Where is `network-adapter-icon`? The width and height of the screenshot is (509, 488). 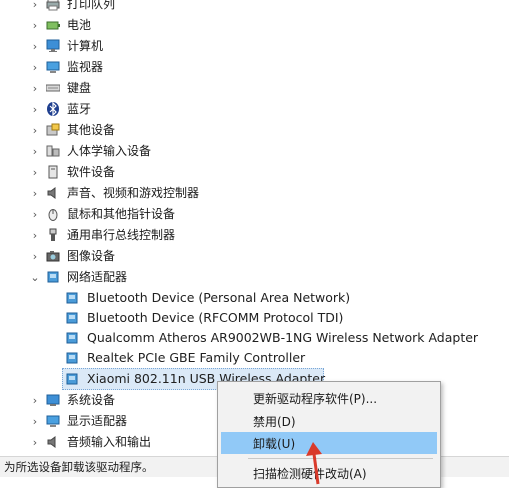 network-adapter-icon is located at coordinates (53, 277).